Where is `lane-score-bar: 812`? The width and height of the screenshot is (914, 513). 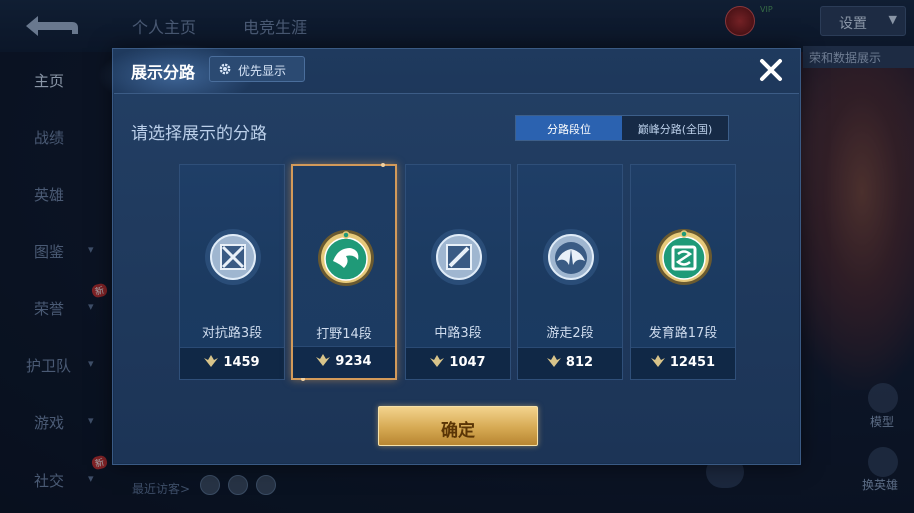
lane-score-bar: 812 is located at coordinates (570, 363).